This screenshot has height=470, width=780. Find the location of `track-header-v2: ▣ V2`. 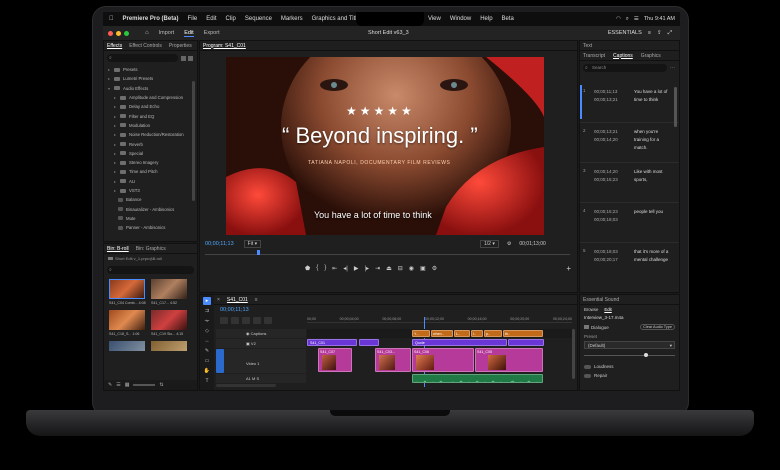

track-header-v2: ▣ V2 is located at coordinates (261, 343).